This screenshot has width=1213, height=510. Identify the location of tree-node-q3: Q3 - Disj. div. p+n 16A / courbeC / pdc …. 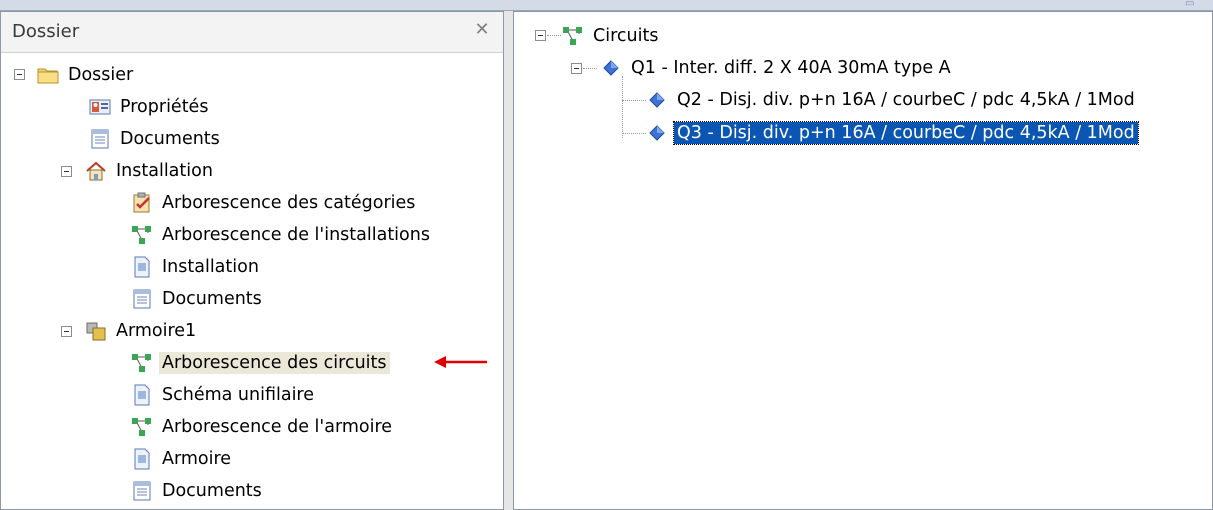
(892, 133).